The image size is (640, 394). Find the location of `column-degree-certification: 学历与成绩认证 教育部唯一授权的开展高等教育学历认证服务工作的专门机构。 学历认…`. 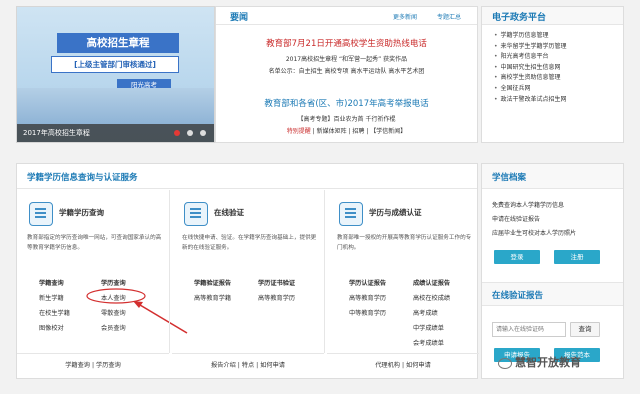

column-degree-certification: 学历与成绩认证 教育部唯一授权的开展高等教育学历认证服务工作的专门机构。 学历认… is located at coordinates (403, 271).